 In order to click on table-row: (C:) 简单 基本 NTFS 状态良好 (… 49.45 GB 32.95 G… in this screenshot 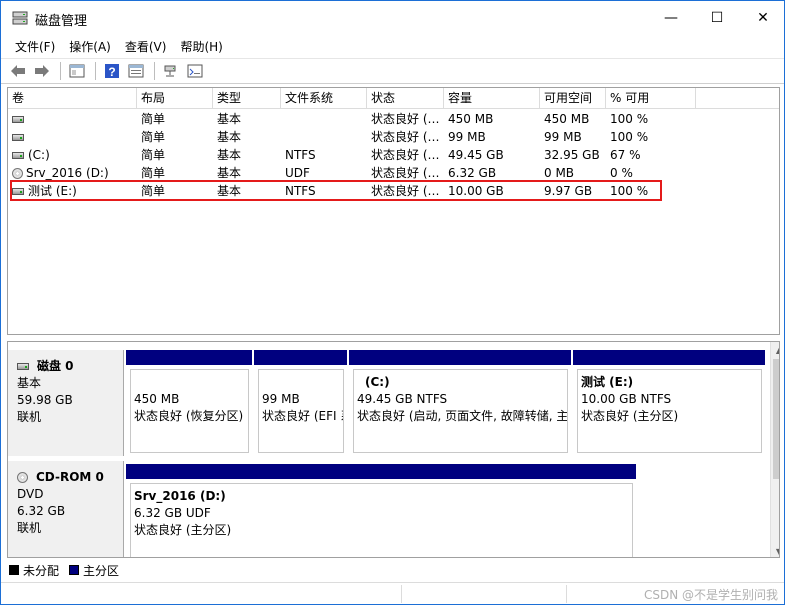, I will do `click(393, 155)`.